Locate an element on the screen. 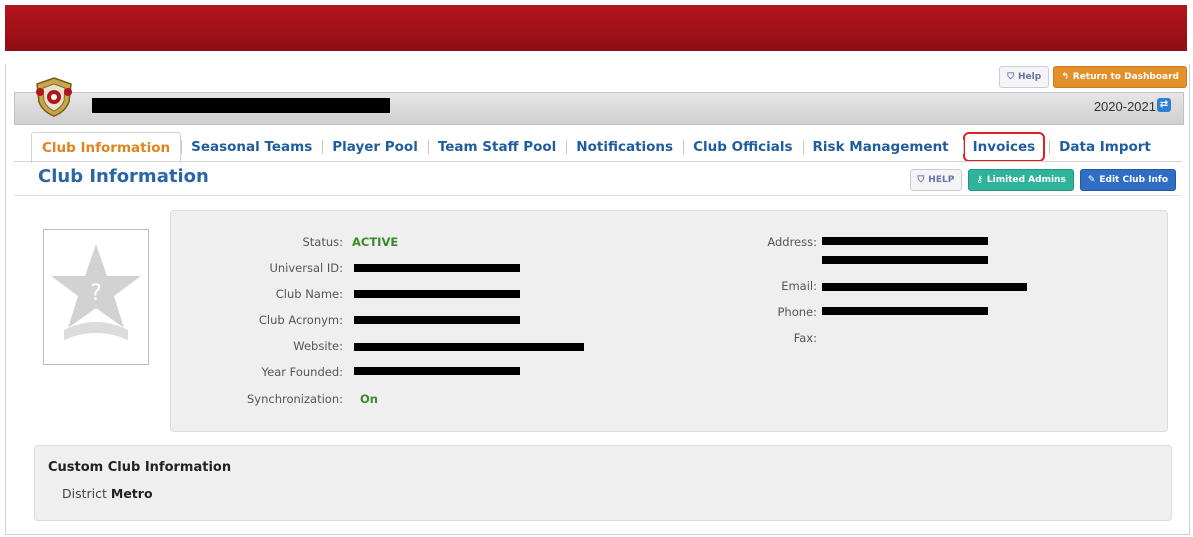  section-help-label: HELP is located at coordinates (941, 180).